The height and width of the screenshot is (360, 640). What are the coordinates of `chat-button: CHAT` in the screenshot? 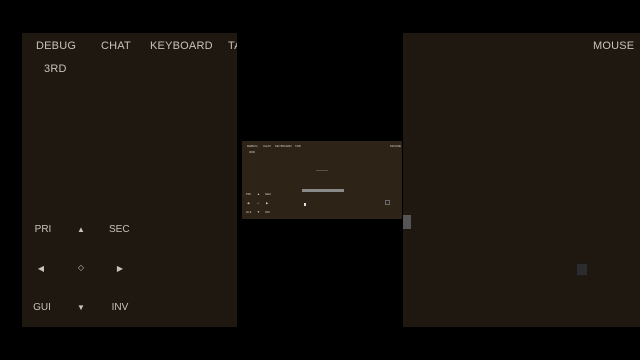 It's located at (116, 46).